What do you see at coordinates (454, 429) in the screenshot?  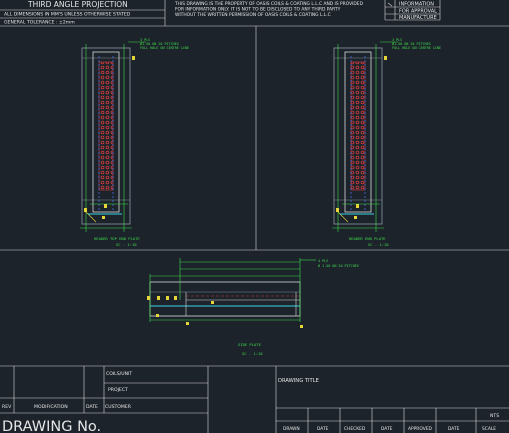 I see `col-date-3: DATE` at bounding box center [454, 429].